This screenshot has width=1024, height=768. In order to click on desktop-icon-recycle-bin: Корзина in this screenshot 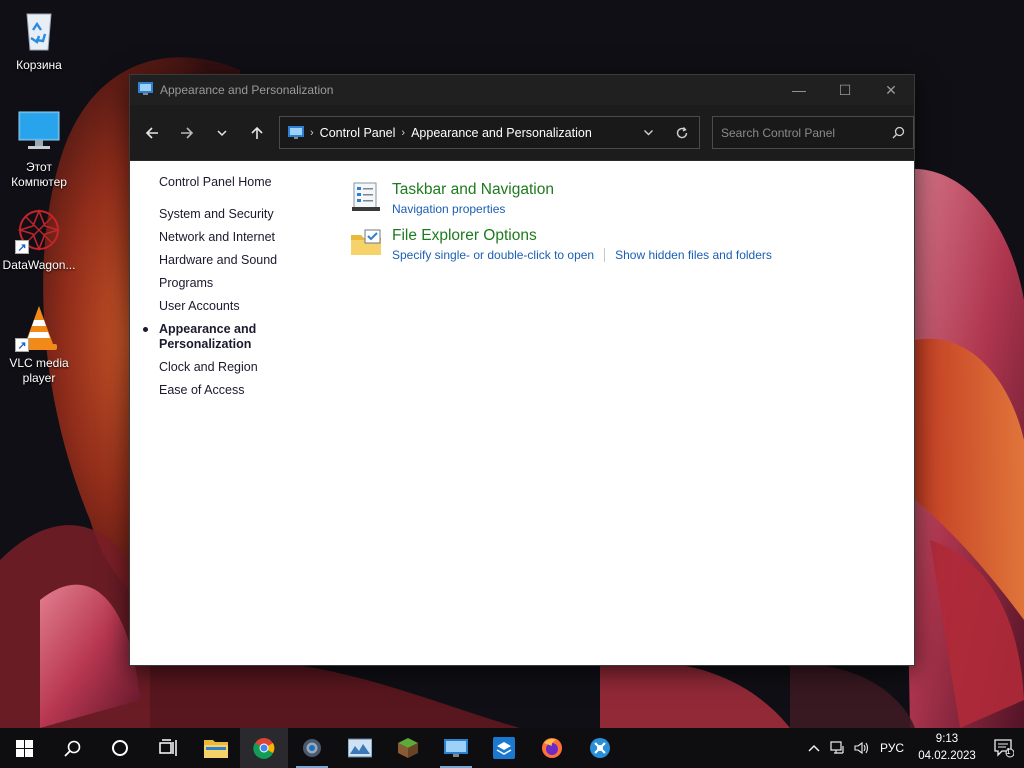, I will do `click(39, 39)`.